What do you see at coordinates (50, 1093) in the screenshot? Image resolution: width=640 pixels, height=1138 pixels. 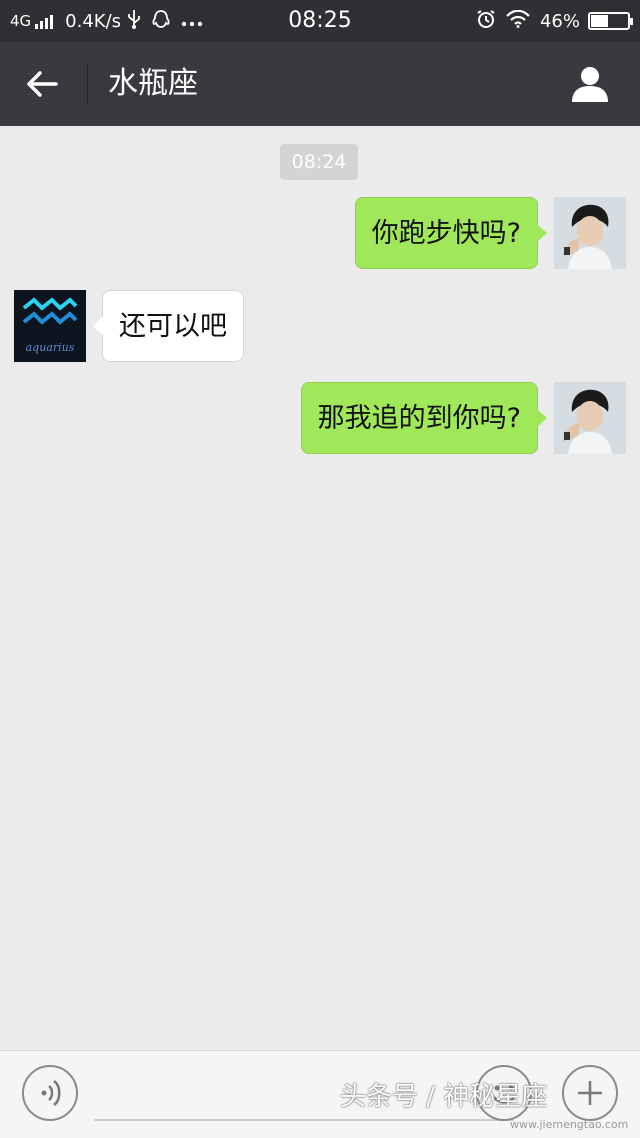 I see `voice-icon` at bounding box center [50, 1093].